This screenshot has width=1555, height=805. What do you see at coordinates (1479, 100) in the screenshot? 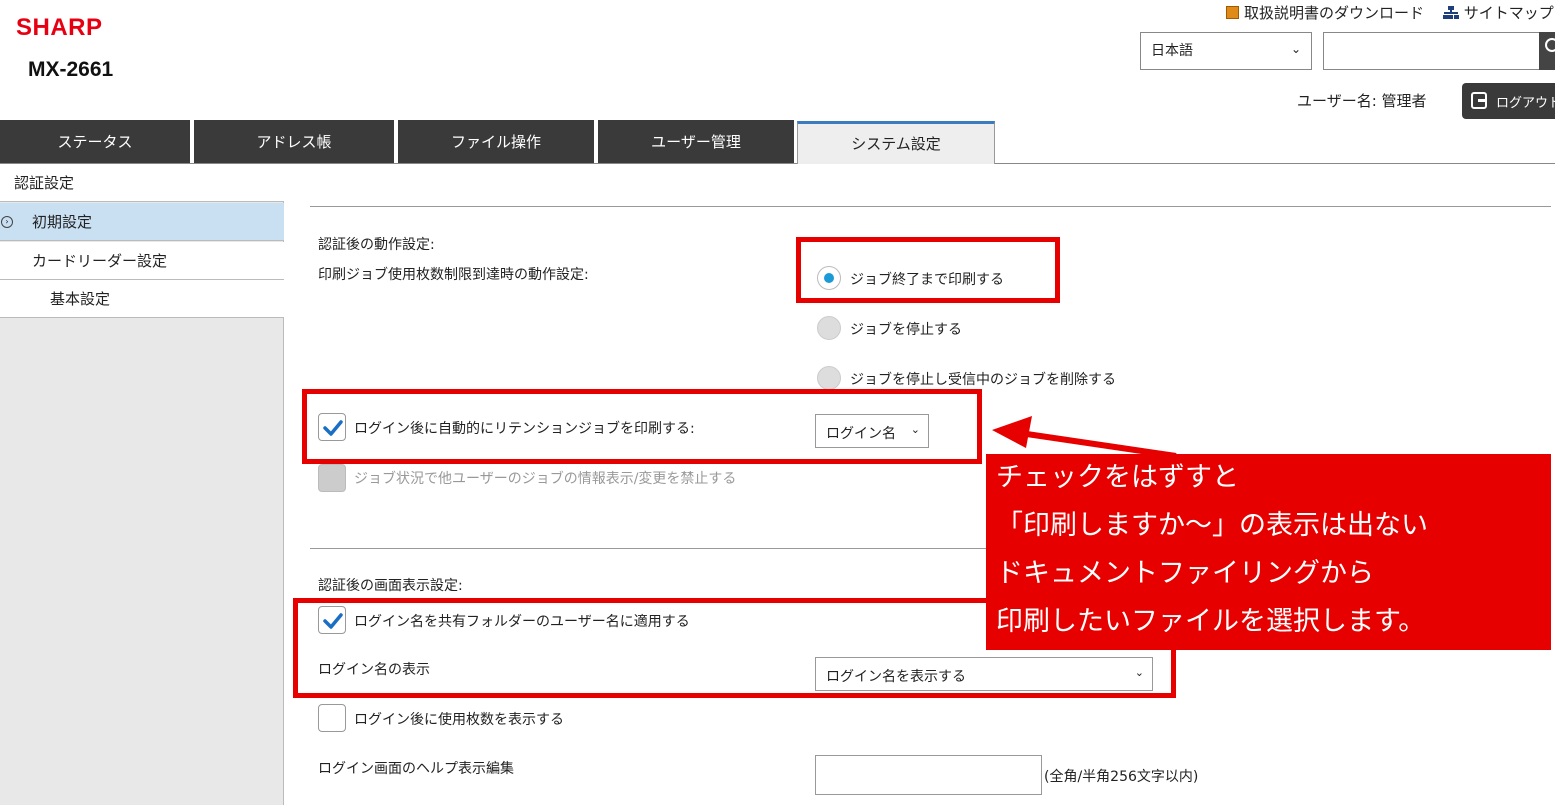
I see `logout-icon` at bounding box center [1479, 100].